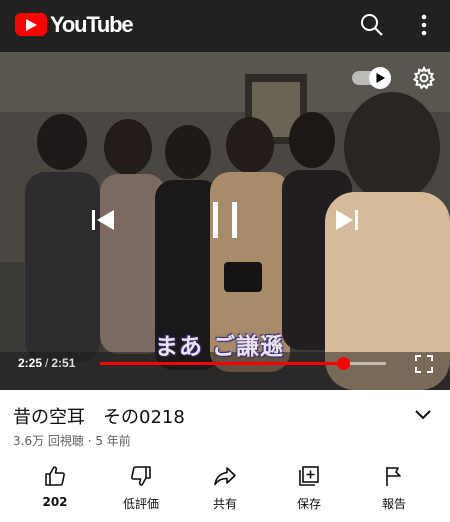 The image size is (450, 522). What do you see at coordinates (141, 488) in the screenshot?
I see `dislike-button: 低評価` at bounding box center [141, 488].